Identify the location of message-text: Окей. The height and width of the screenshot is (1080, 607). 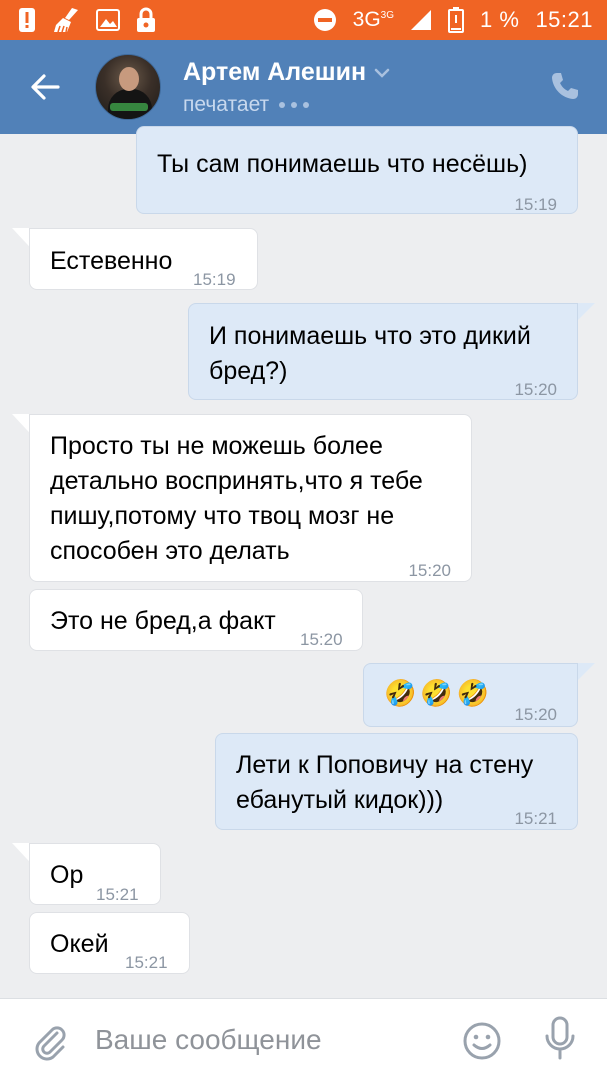
(79, 944).